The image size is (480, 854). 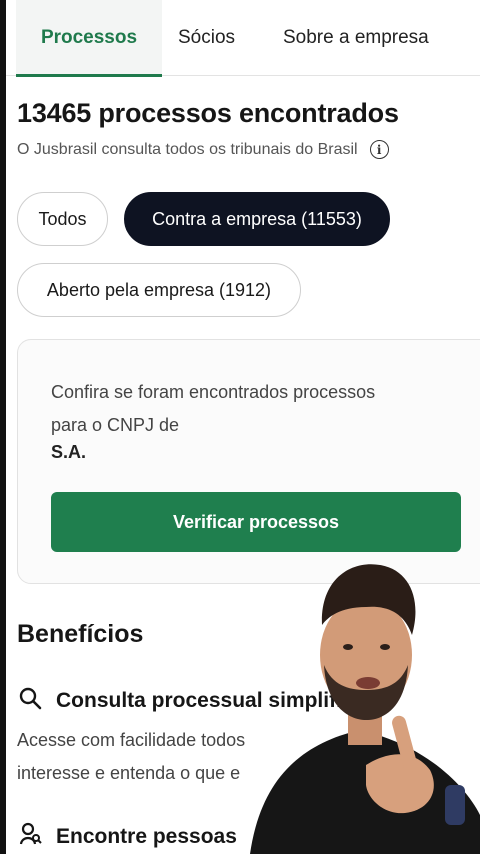 I want to click on filter-chip-todos: Todos, so click(x=62, y=219).